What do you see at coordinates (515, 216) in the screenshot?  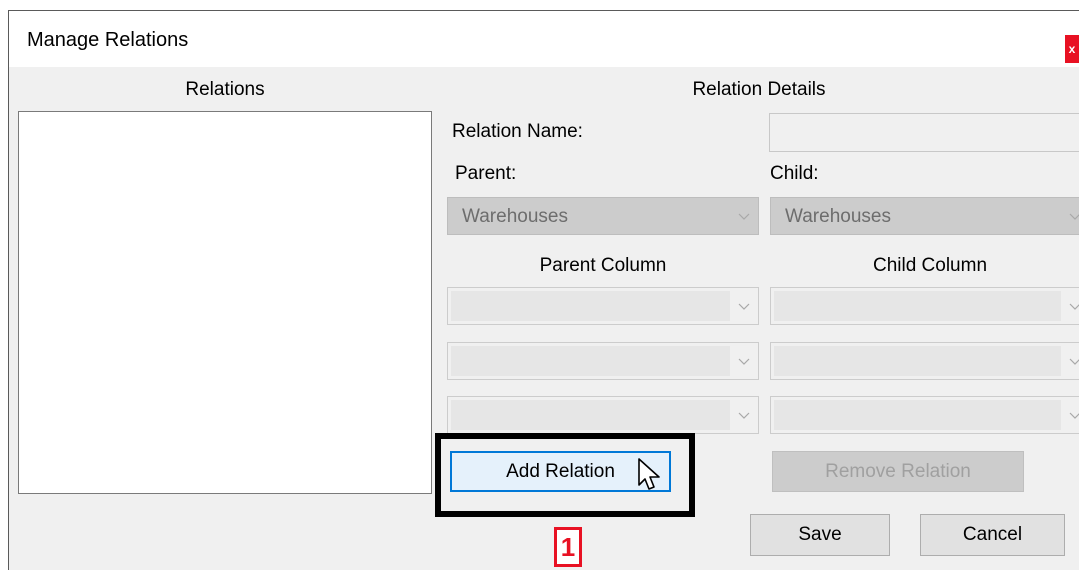 I see `parent-table-value: Warehouses` at bounding box center [515, 216].